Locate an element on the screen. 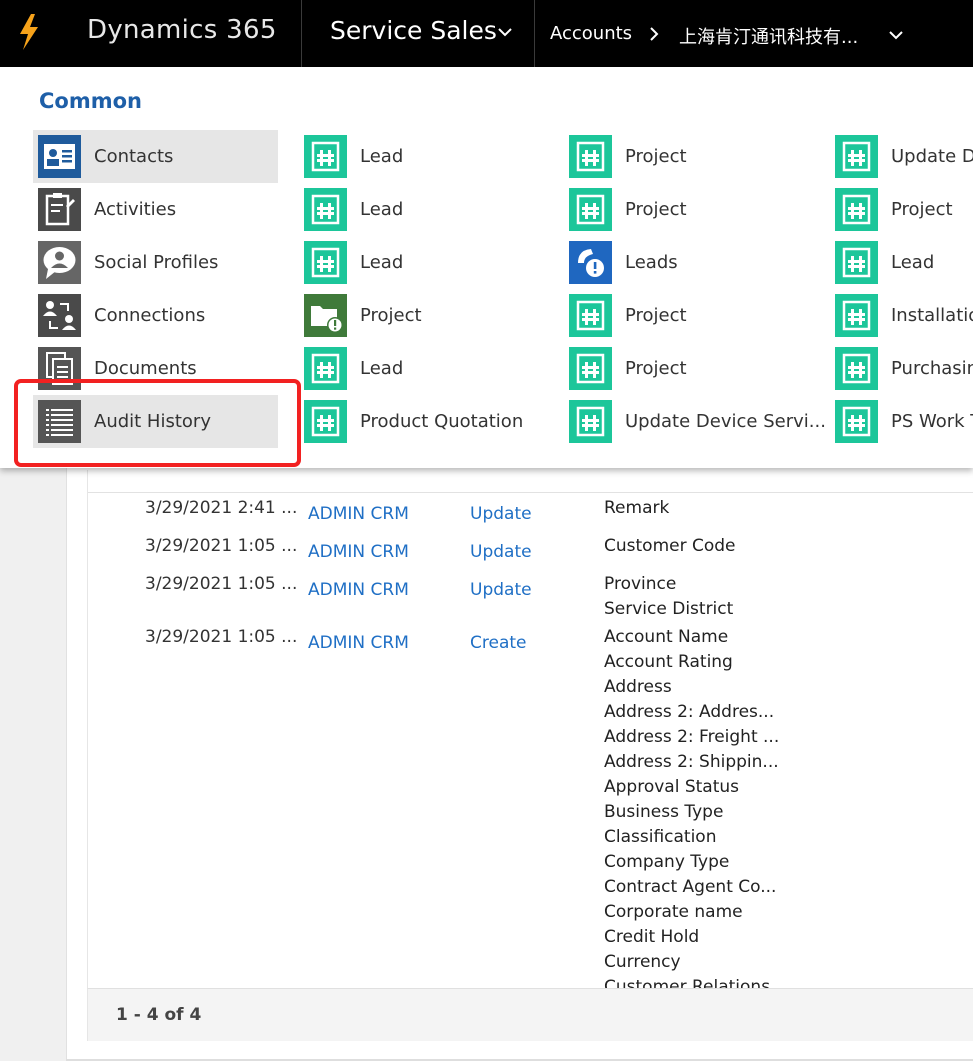 Image resolution: width=973 pixels, height=1061 pixels. breadcrumb-accounts: Accounts is located at coordinates (591, 33).